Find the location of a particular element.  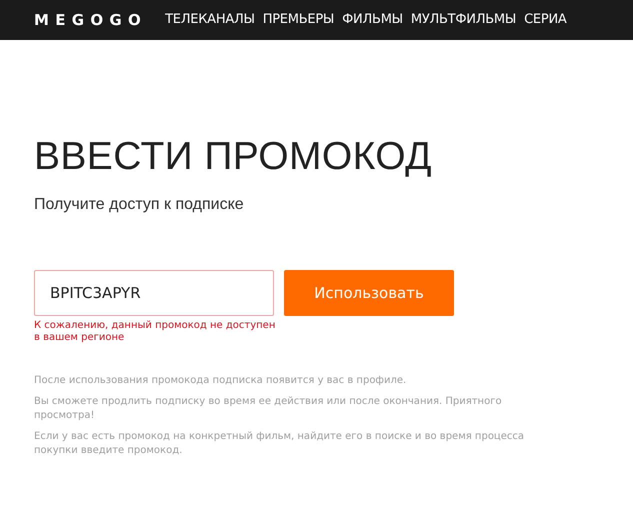

nav-link: МУЛЬТФИЛЬМЫ is located at coordinates (463, 20).